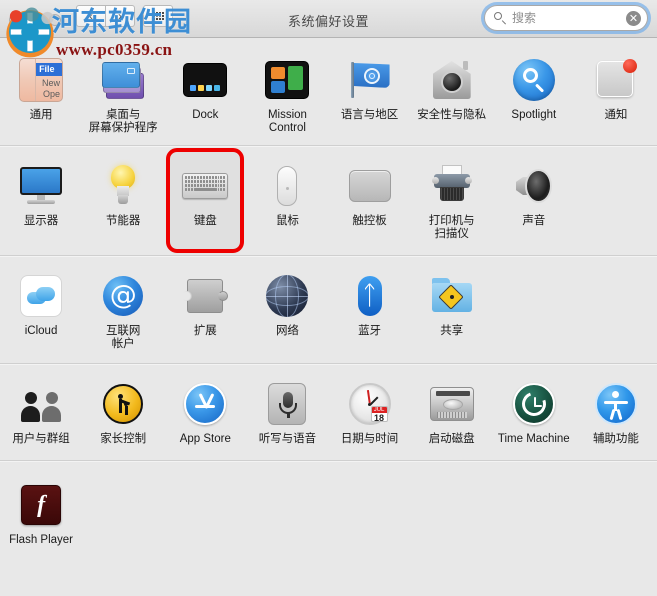 This screenshot has height=596, width=657. What do you see at coordinates (569, 18) in the screenshot?
I see `search-input` at bounding box center [569, 18].